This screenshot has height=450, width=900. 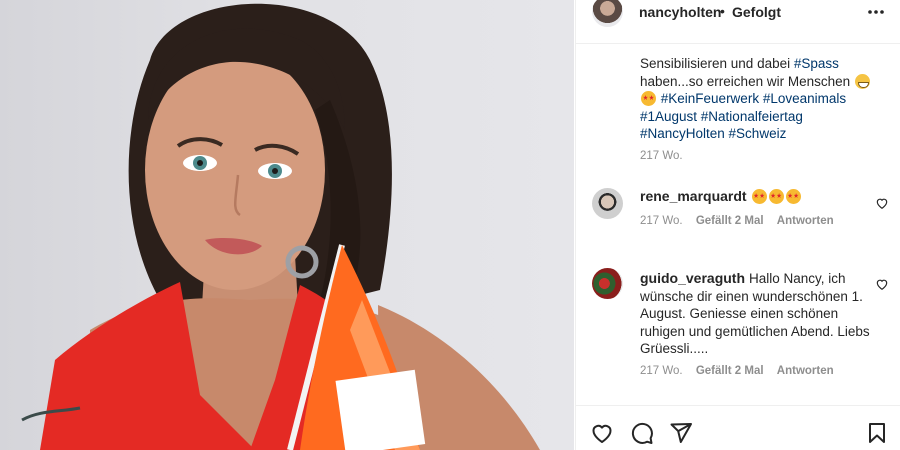 I want to click on caption-text: haben...so erreichen wir Menschen, so click(x=747, y=81).